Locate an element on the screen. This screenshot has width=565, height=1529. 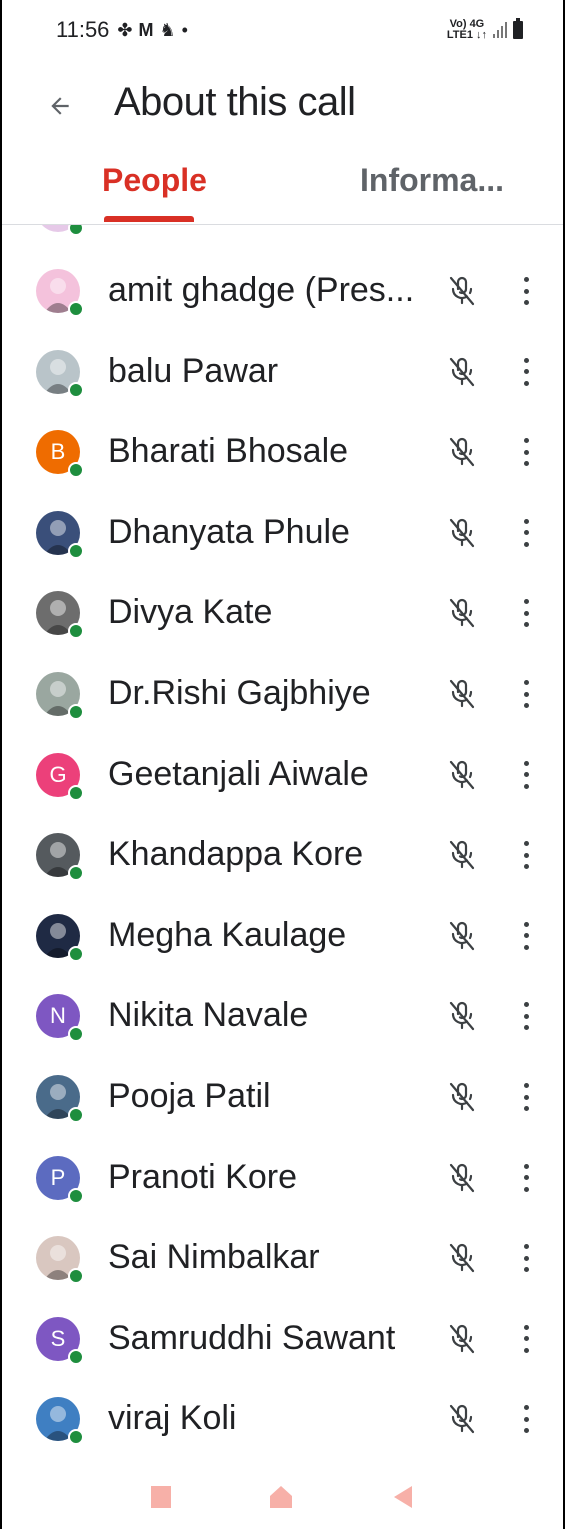
status-time: 11:56 is located at coordinates (83, 29).